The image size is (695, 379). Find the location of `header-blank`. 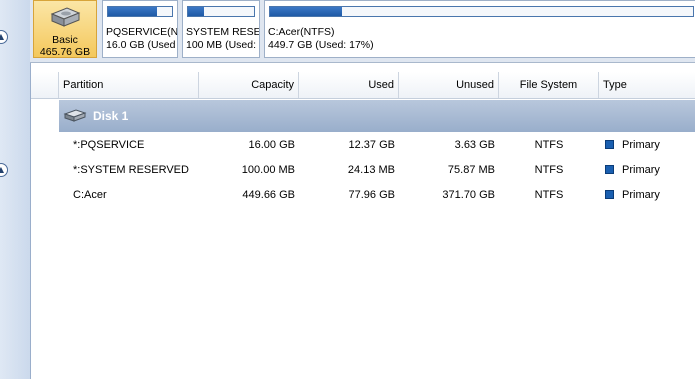

header-blank is located at coordinates (45, 85).